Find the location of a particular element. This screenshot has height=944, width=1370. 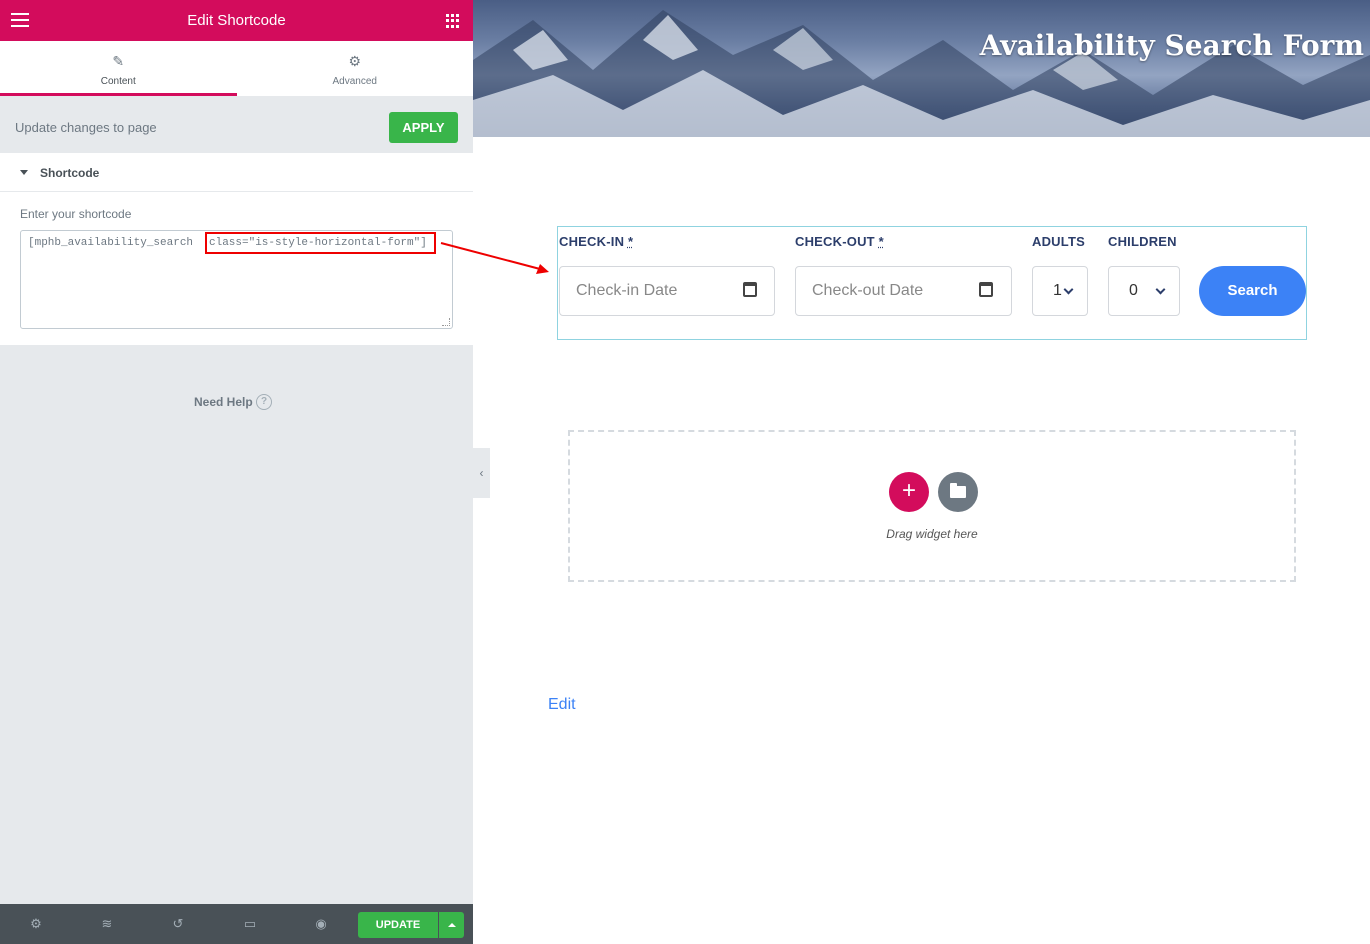

children-select: 0 is located at coordinates (1144, 291).